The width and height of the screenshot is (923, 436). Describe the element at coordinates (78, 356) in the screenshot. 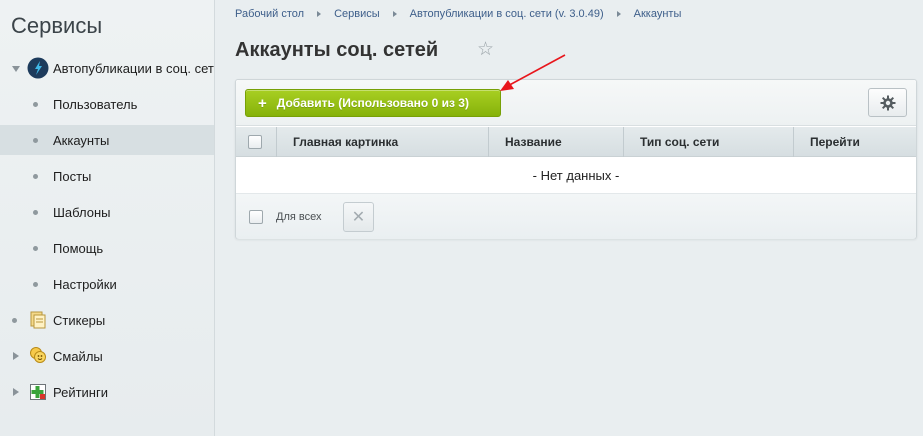

I see `sidebar-item-label: Смайлы` at that location.